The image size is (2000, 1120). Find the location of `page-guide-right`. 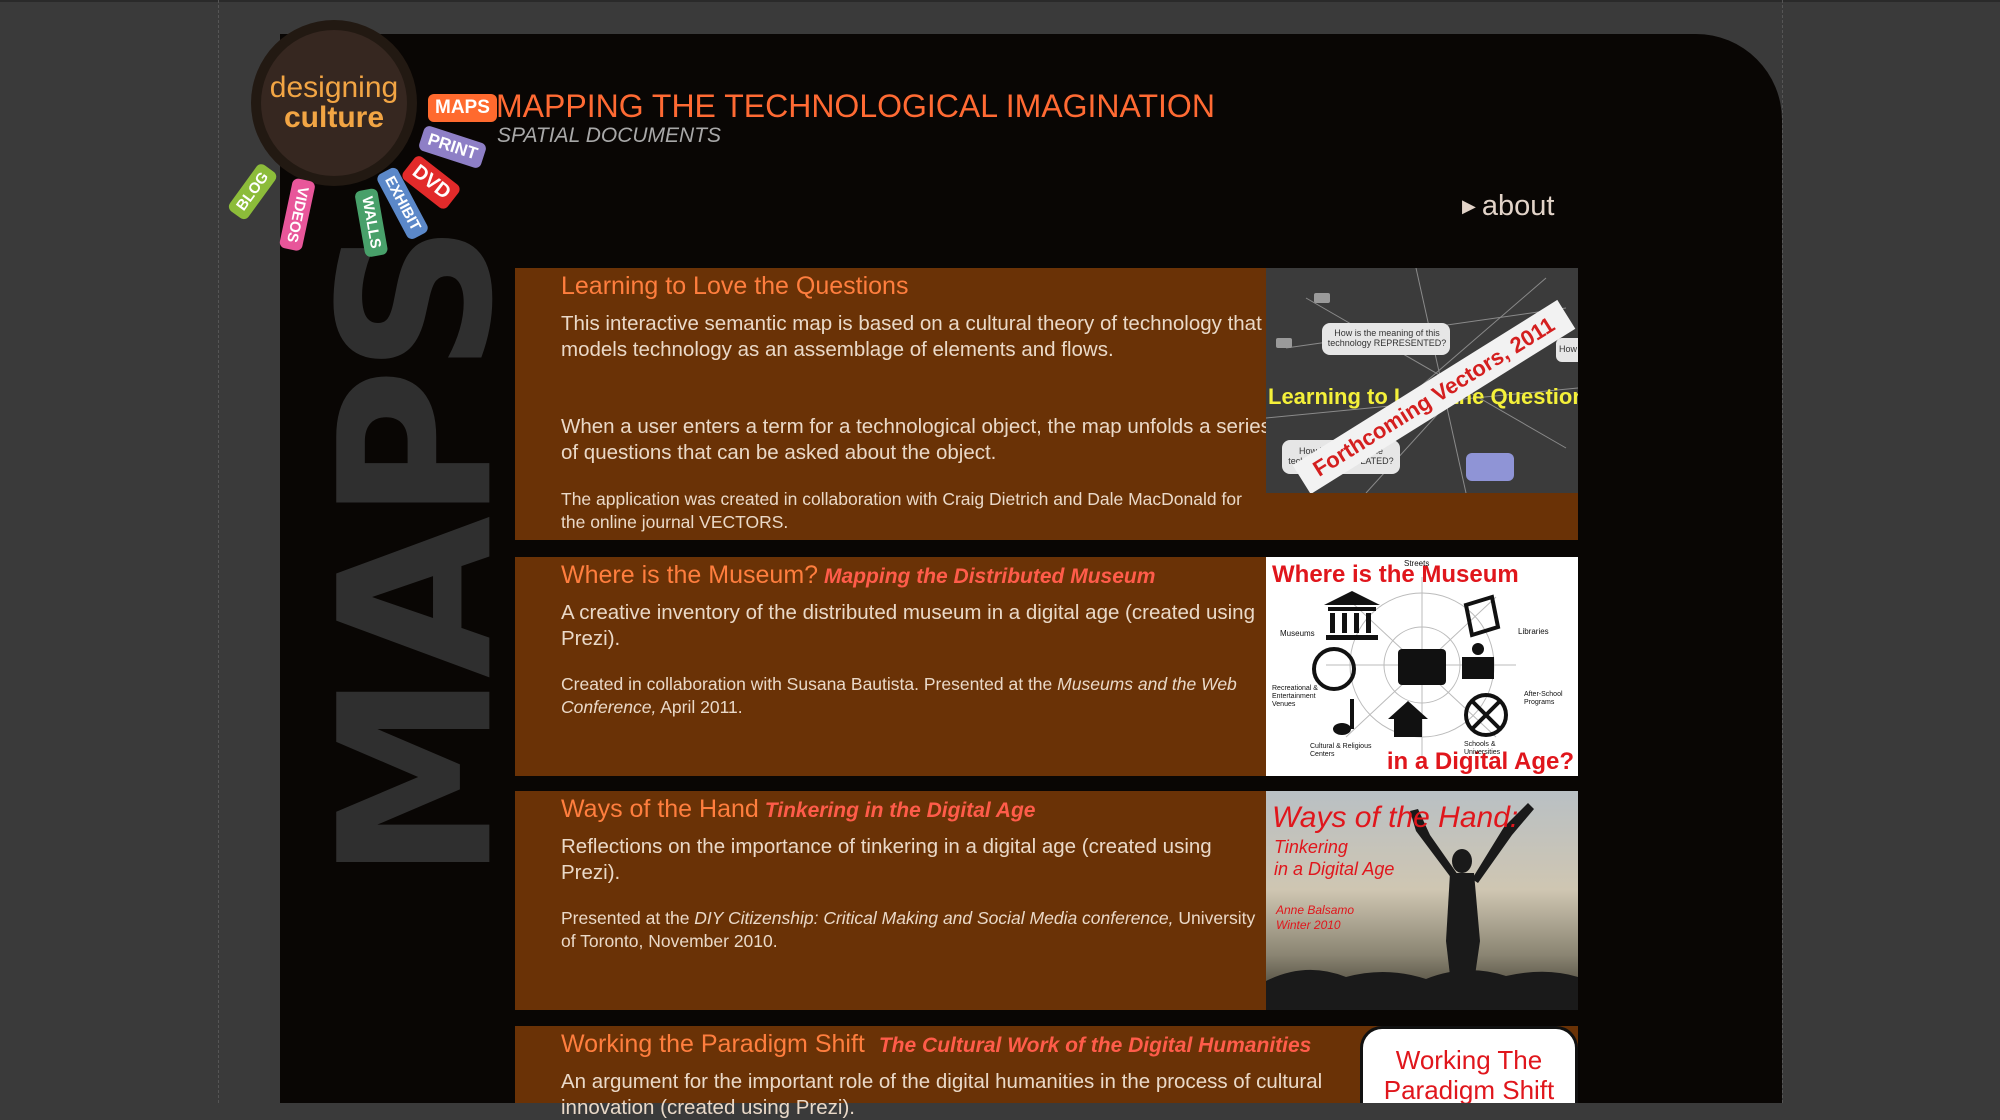

page-guide-right is located at coordinates (1782, 551).